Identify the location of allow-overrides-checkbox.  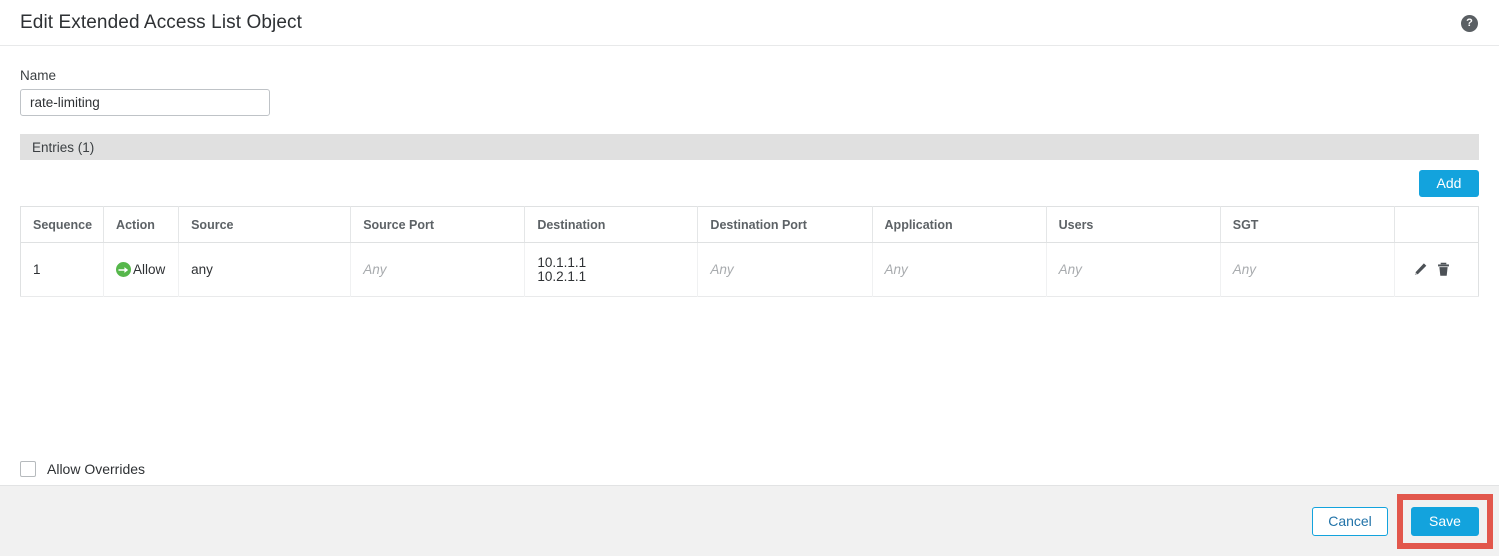
(28, 469).